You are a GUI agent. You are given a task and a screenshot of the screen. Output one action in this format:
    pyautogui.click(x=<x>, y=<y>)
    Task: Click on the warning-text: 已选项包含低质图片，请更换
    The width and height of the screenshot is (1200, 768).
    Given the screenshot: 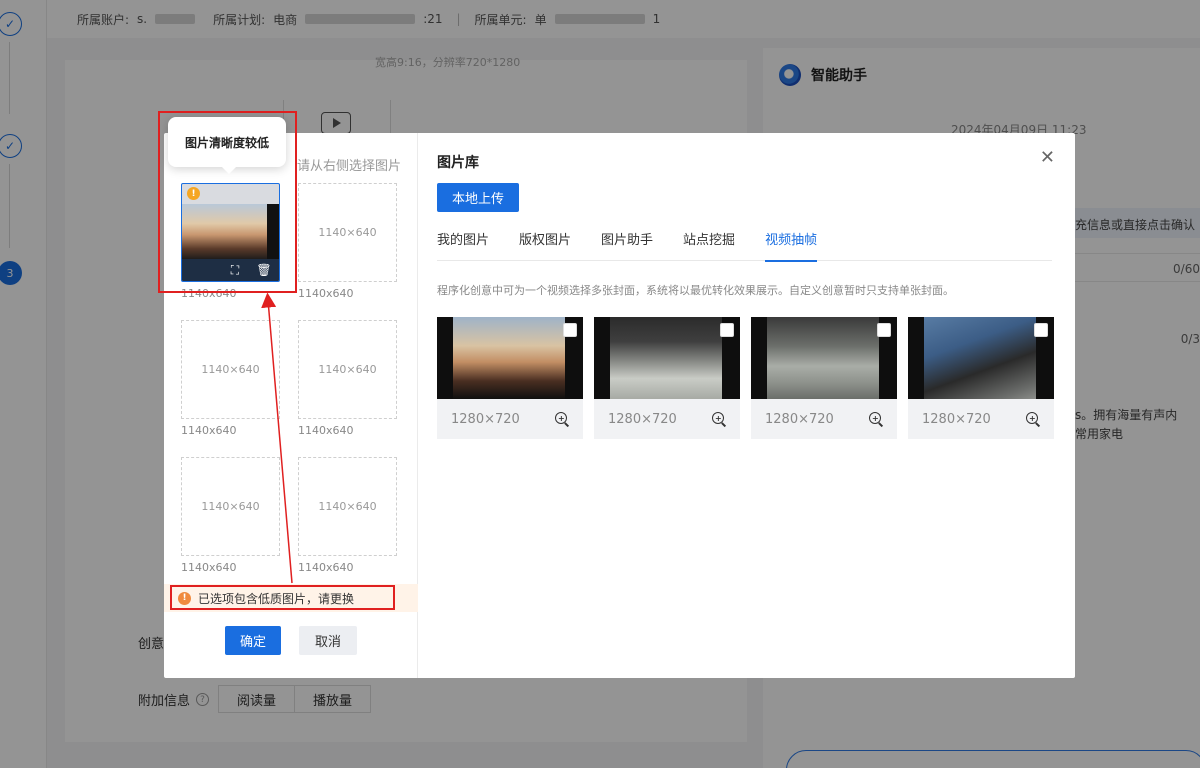 What is the action you would take?
    pyautogui.click(x=276, y=598)
    